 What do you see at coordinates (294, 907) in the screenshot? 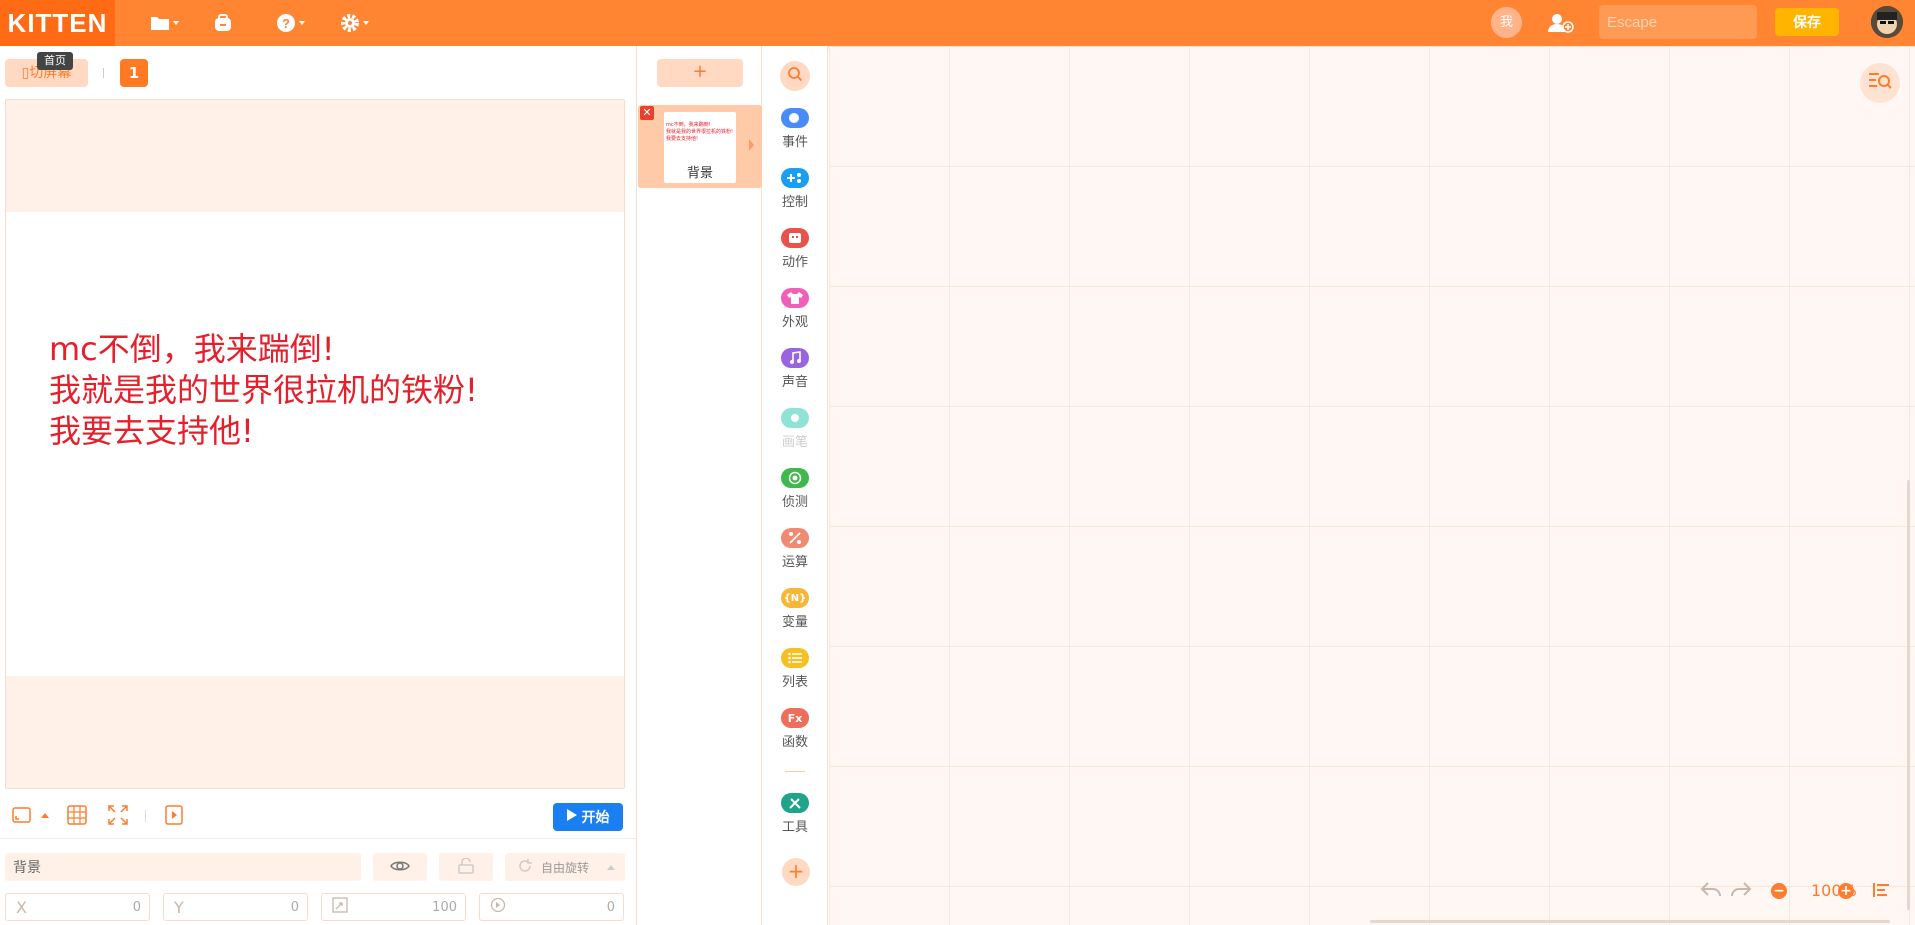
I see `y-value: 0` at bounding box center [294, 907].